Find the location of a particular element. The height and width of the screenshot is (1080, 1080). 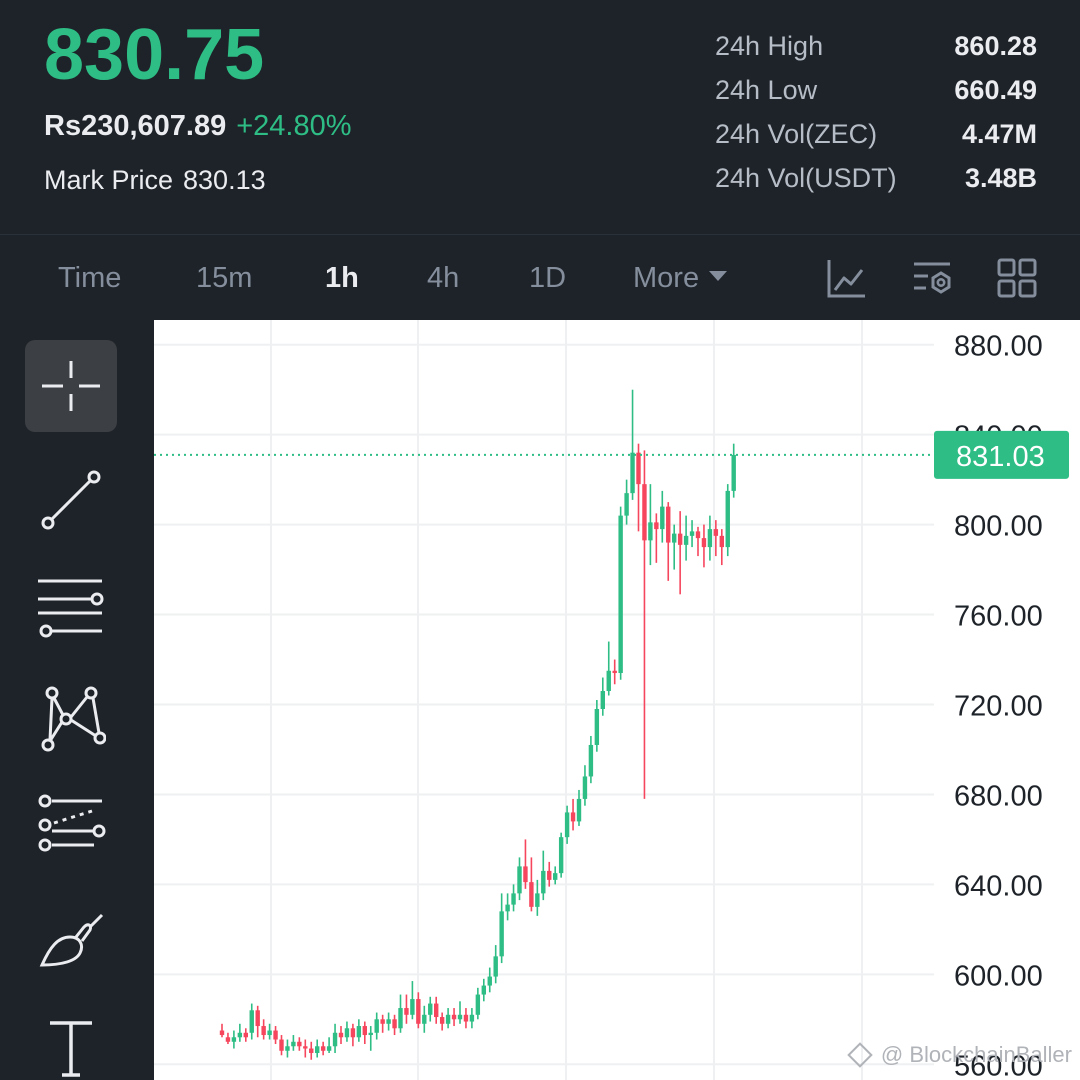

tab-label: 1h is located at coordinates (342, 278).